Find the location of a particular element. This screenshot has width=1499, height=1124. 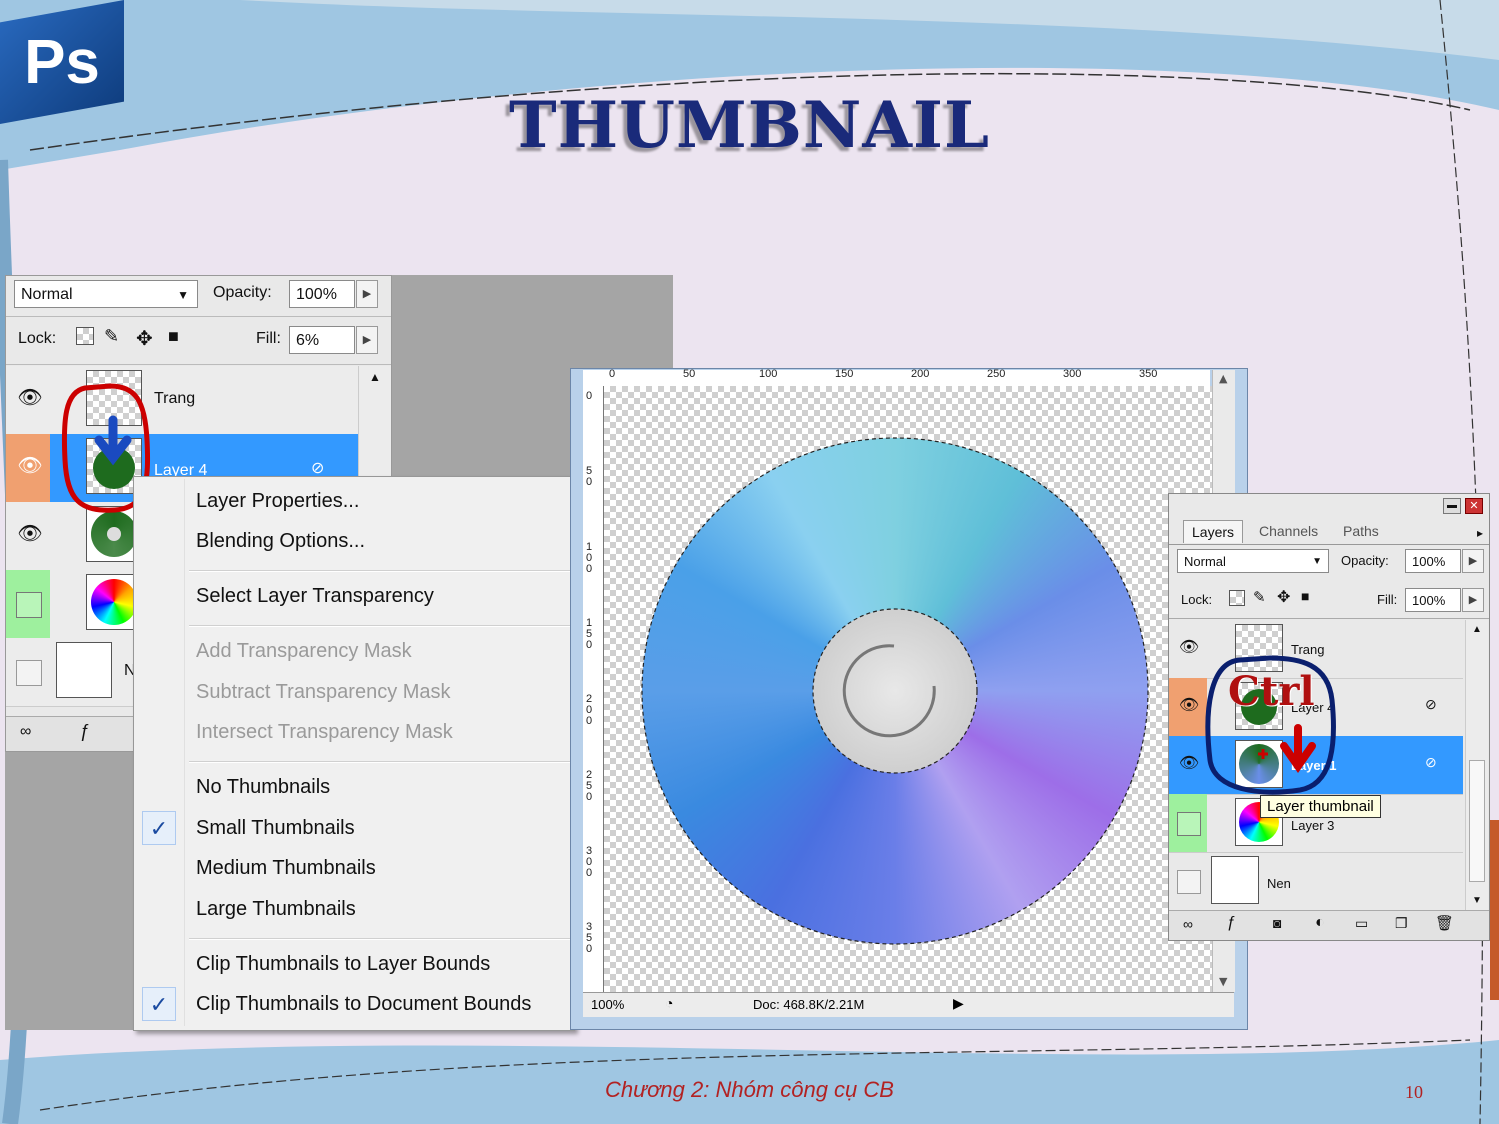

menu-item-medium-thumbnails: Medium Thumbnails is located at coordinates (286, 868).